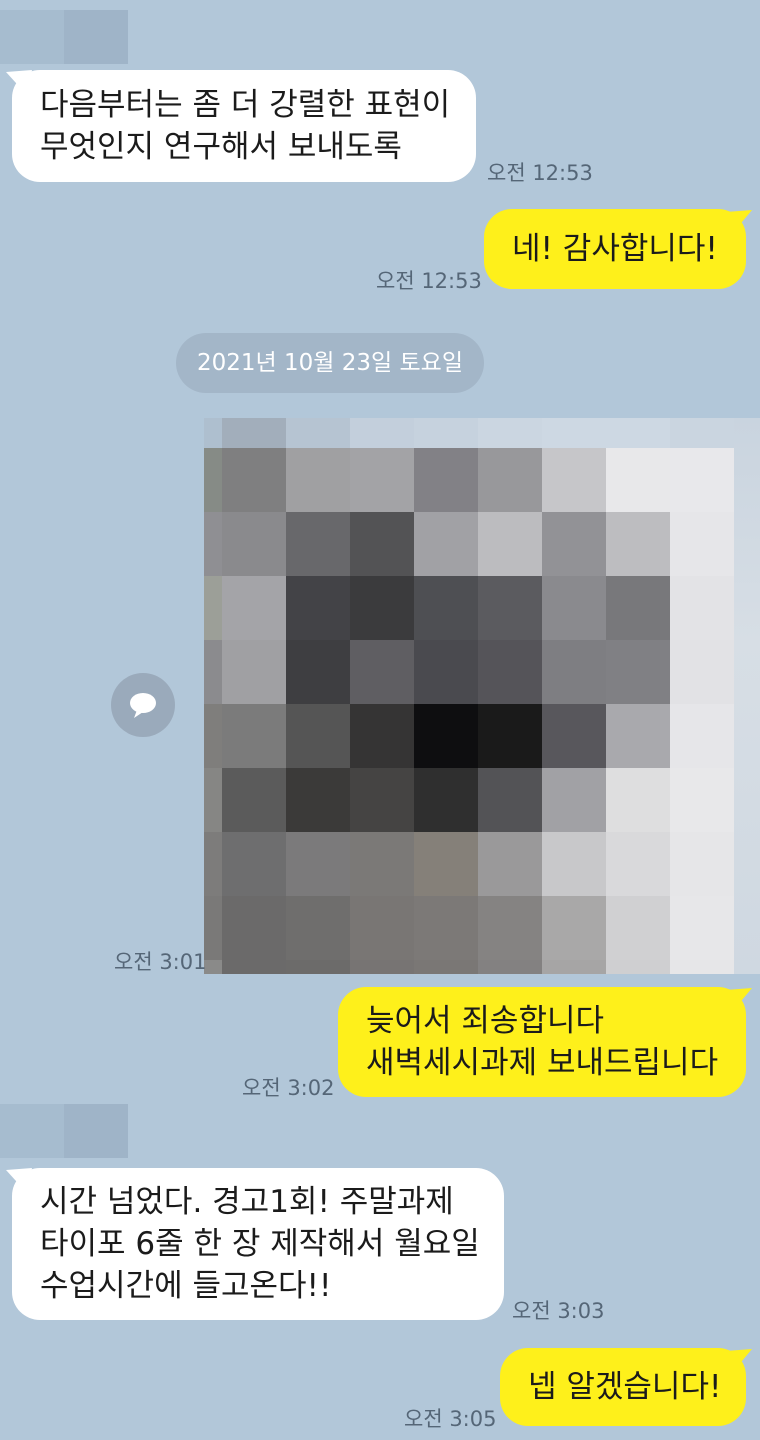  What do you see at coordinates (244, 126) in the screenshot?
I see `message-bubble: 다음부터는 좀 더 강렬한 표현이 무엇인지 연구해서 보내도록` at bounding box center [244, 126].